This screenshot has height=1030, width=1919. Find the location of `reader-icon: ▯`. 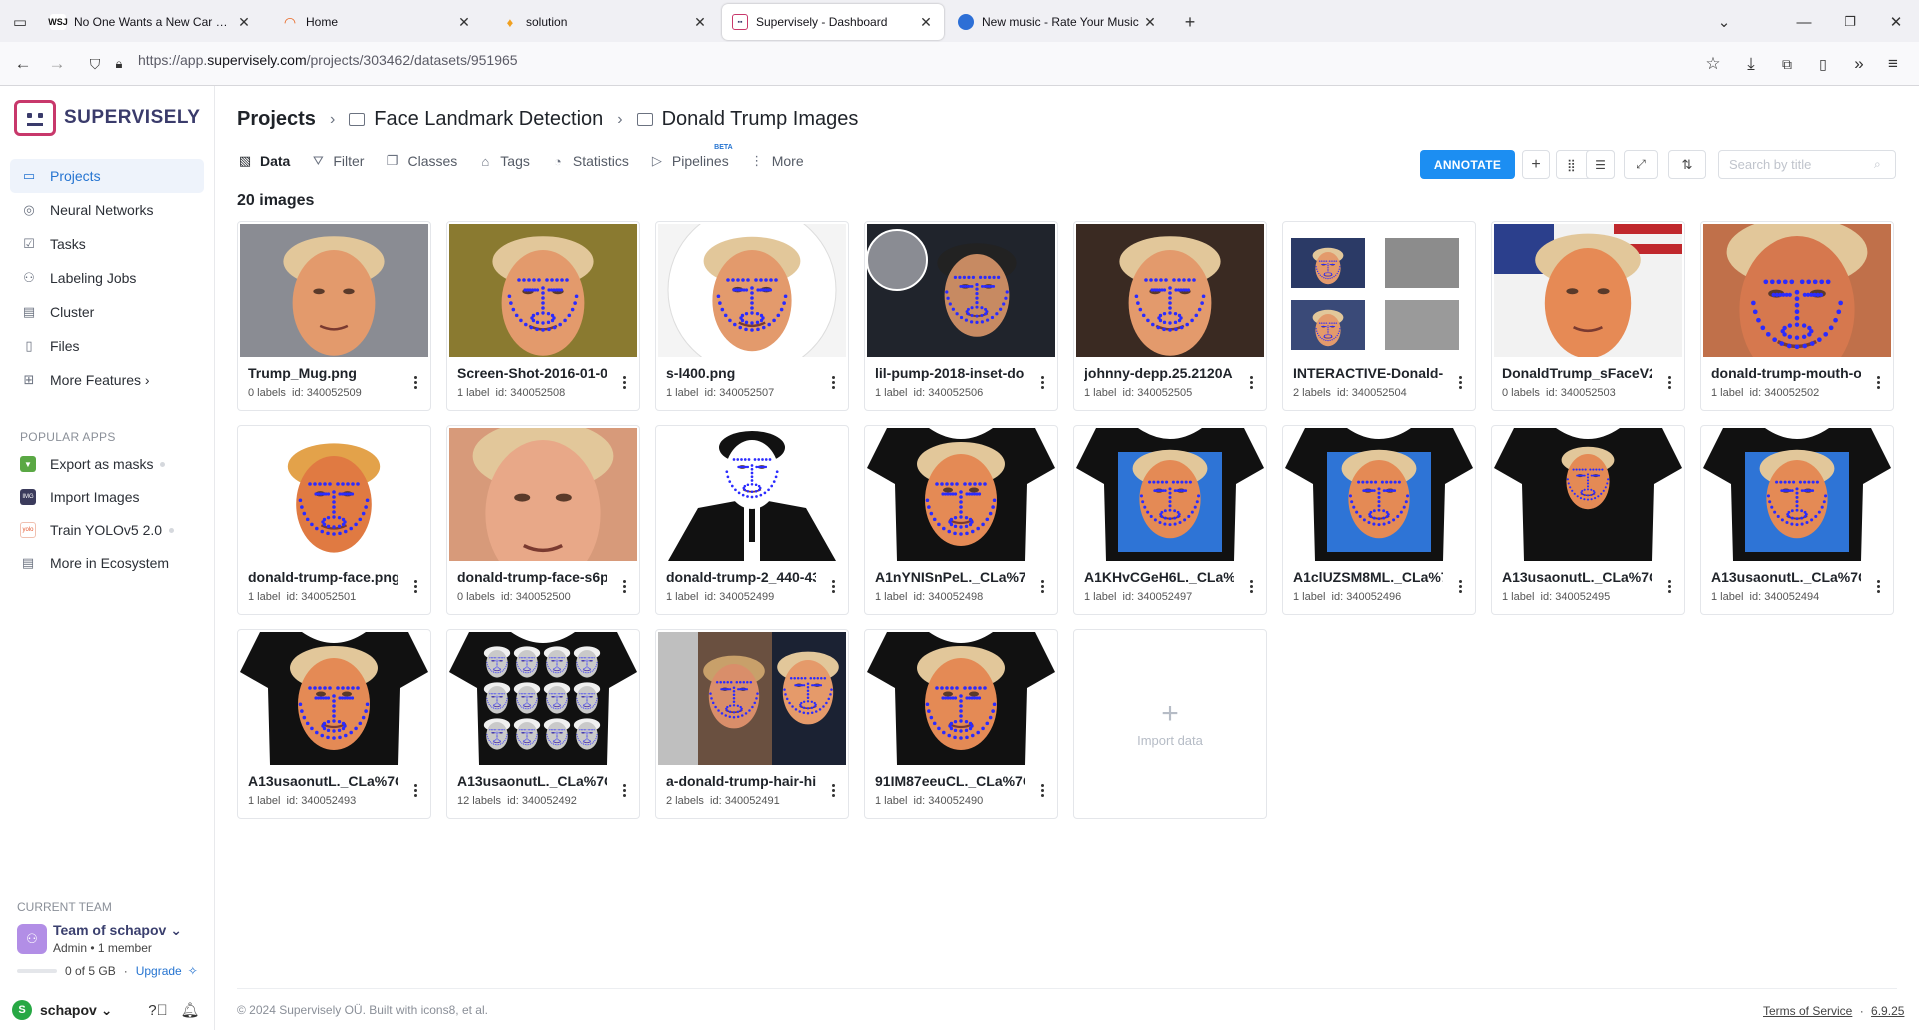

reader-icon: ▯ is located at coordinates (1823, 64).